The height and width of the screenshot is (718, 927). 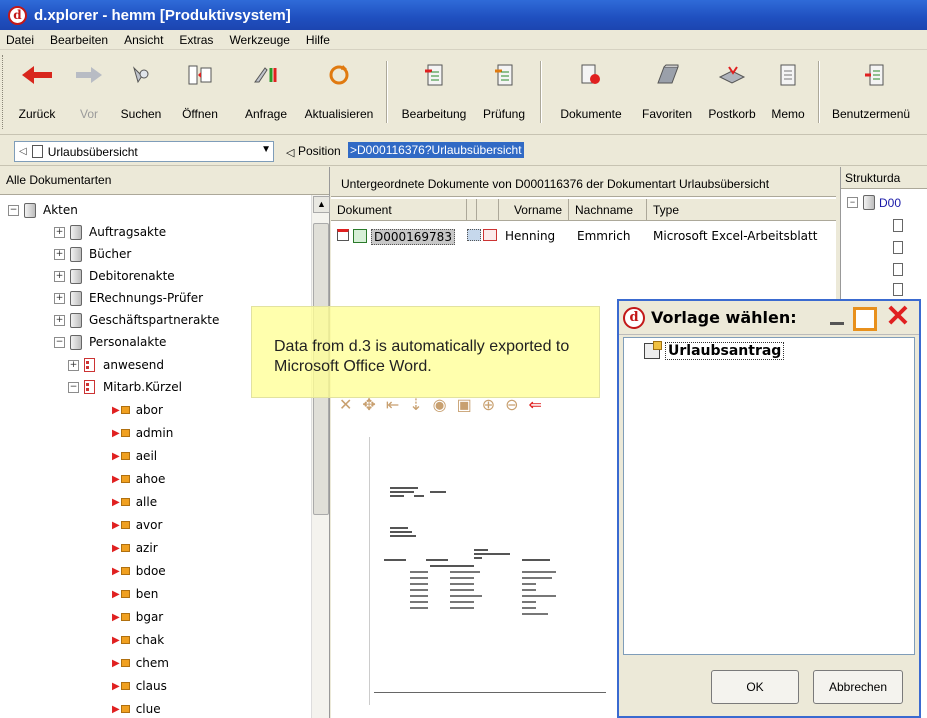 I want to click on check-button: Prüfung, so click(x=504, y=92).